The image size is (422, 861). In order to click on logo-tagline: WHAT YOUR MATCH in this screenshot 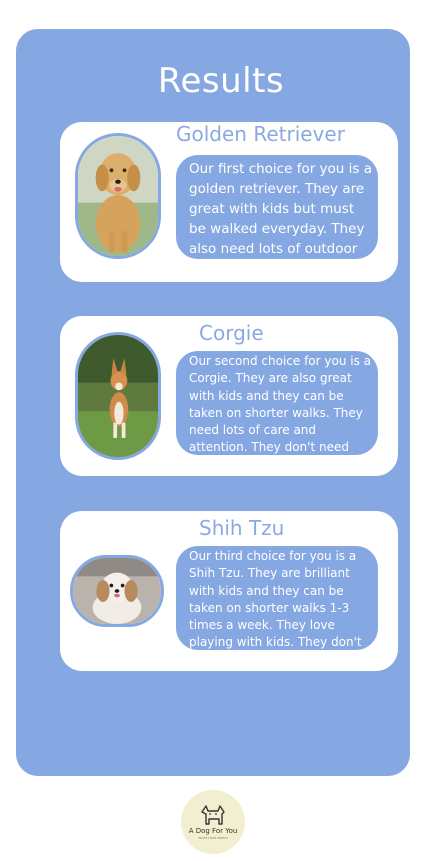, I will do `click(213, 838)`.